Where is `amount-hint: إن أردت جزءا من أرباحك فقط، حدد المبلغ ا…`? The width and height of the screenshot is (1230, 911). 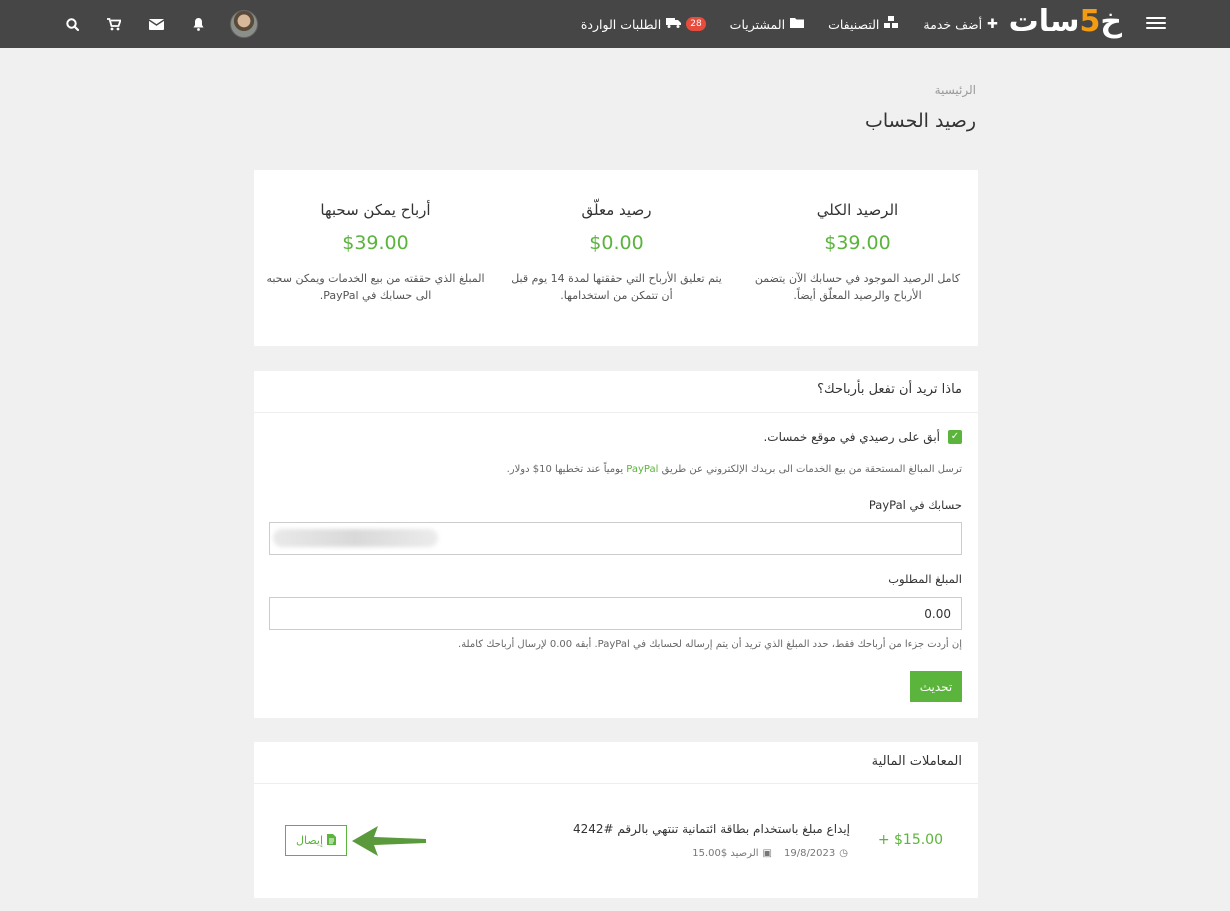 amount-hint: إن أردت جزءا من أرباحك فقط، حدد المبلغ ا… is located at coordinates (710, 644).